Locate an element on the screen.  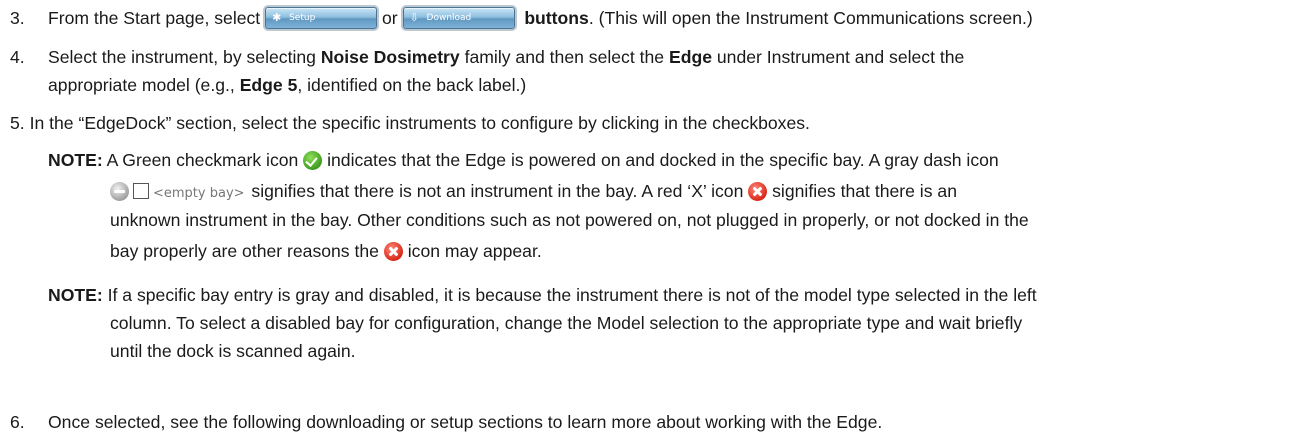
step-4-text-b: family and then select the is located at coordinates (564, 57).